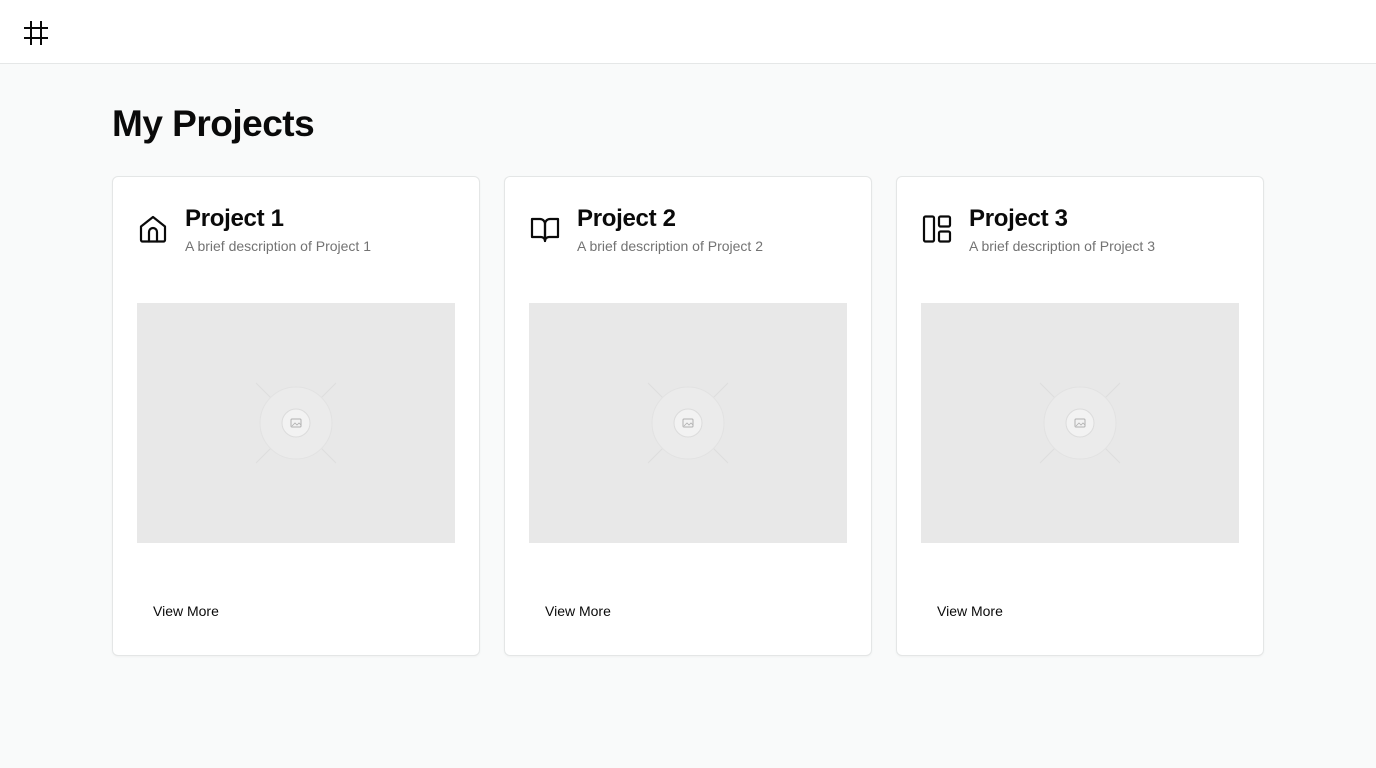 The height and width of the screenshot is (768, 1376). What do you see at coordinates (1062, 246) in the screenshot?
I see `project-description: A brief description of Project 3` at bounding box center [1062, 246].